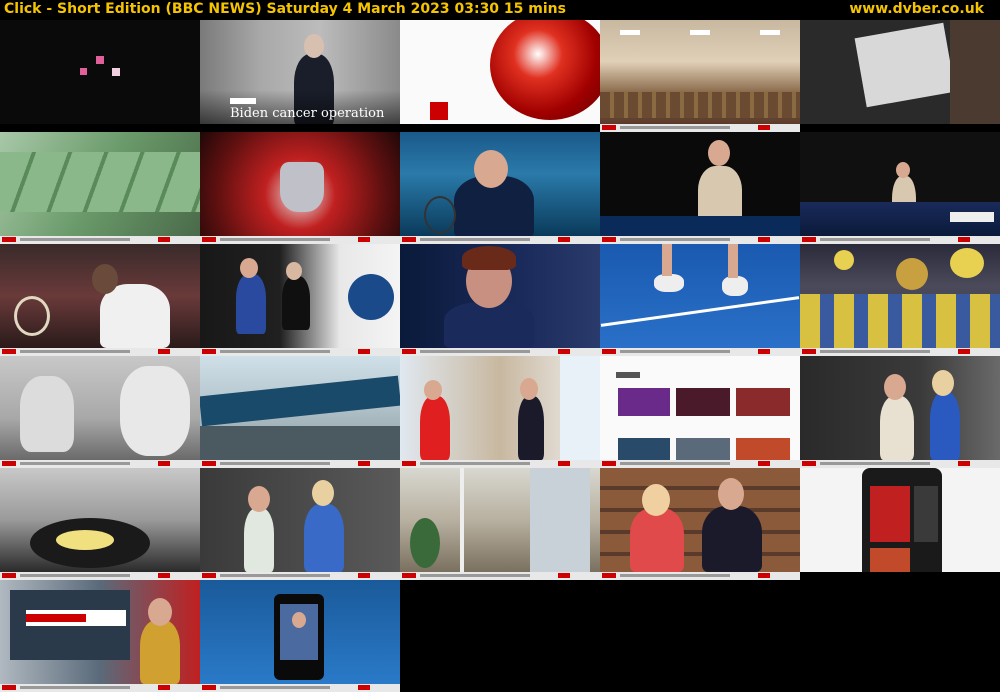 This screenshot has height=692, width=1000. Describe the element at coordinates (300, 76) in the screenshot. I see `frame-thumbnail: Biden cancer operation` at that location.